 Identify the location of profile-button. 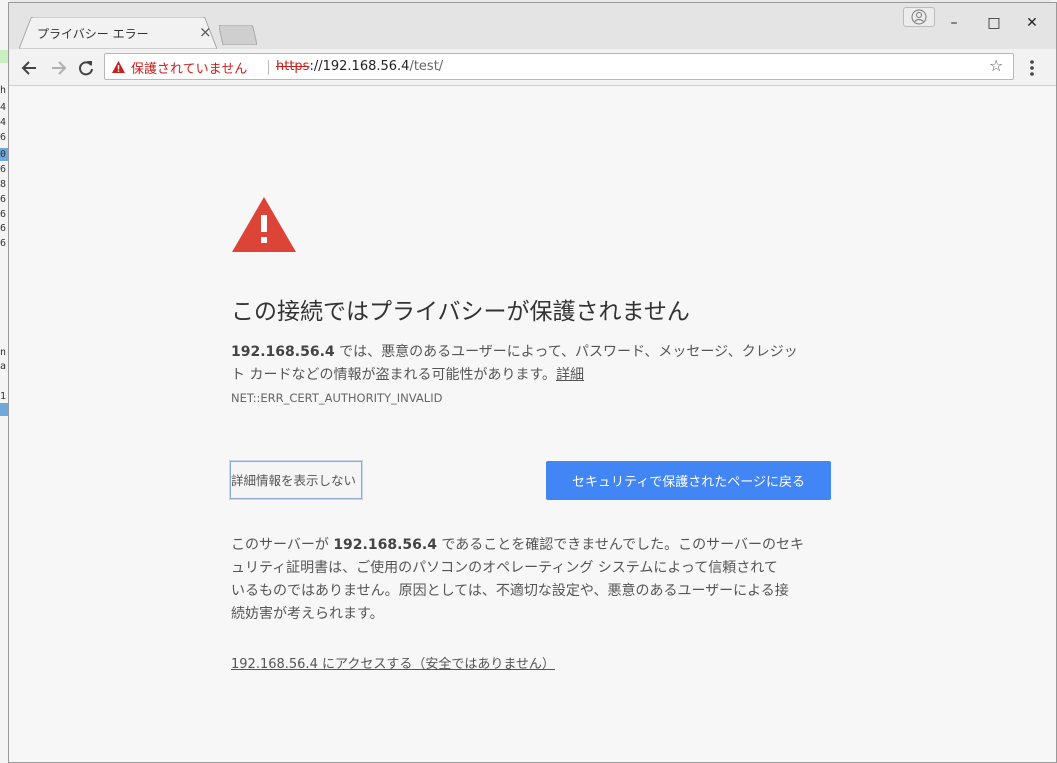
(919, 17).